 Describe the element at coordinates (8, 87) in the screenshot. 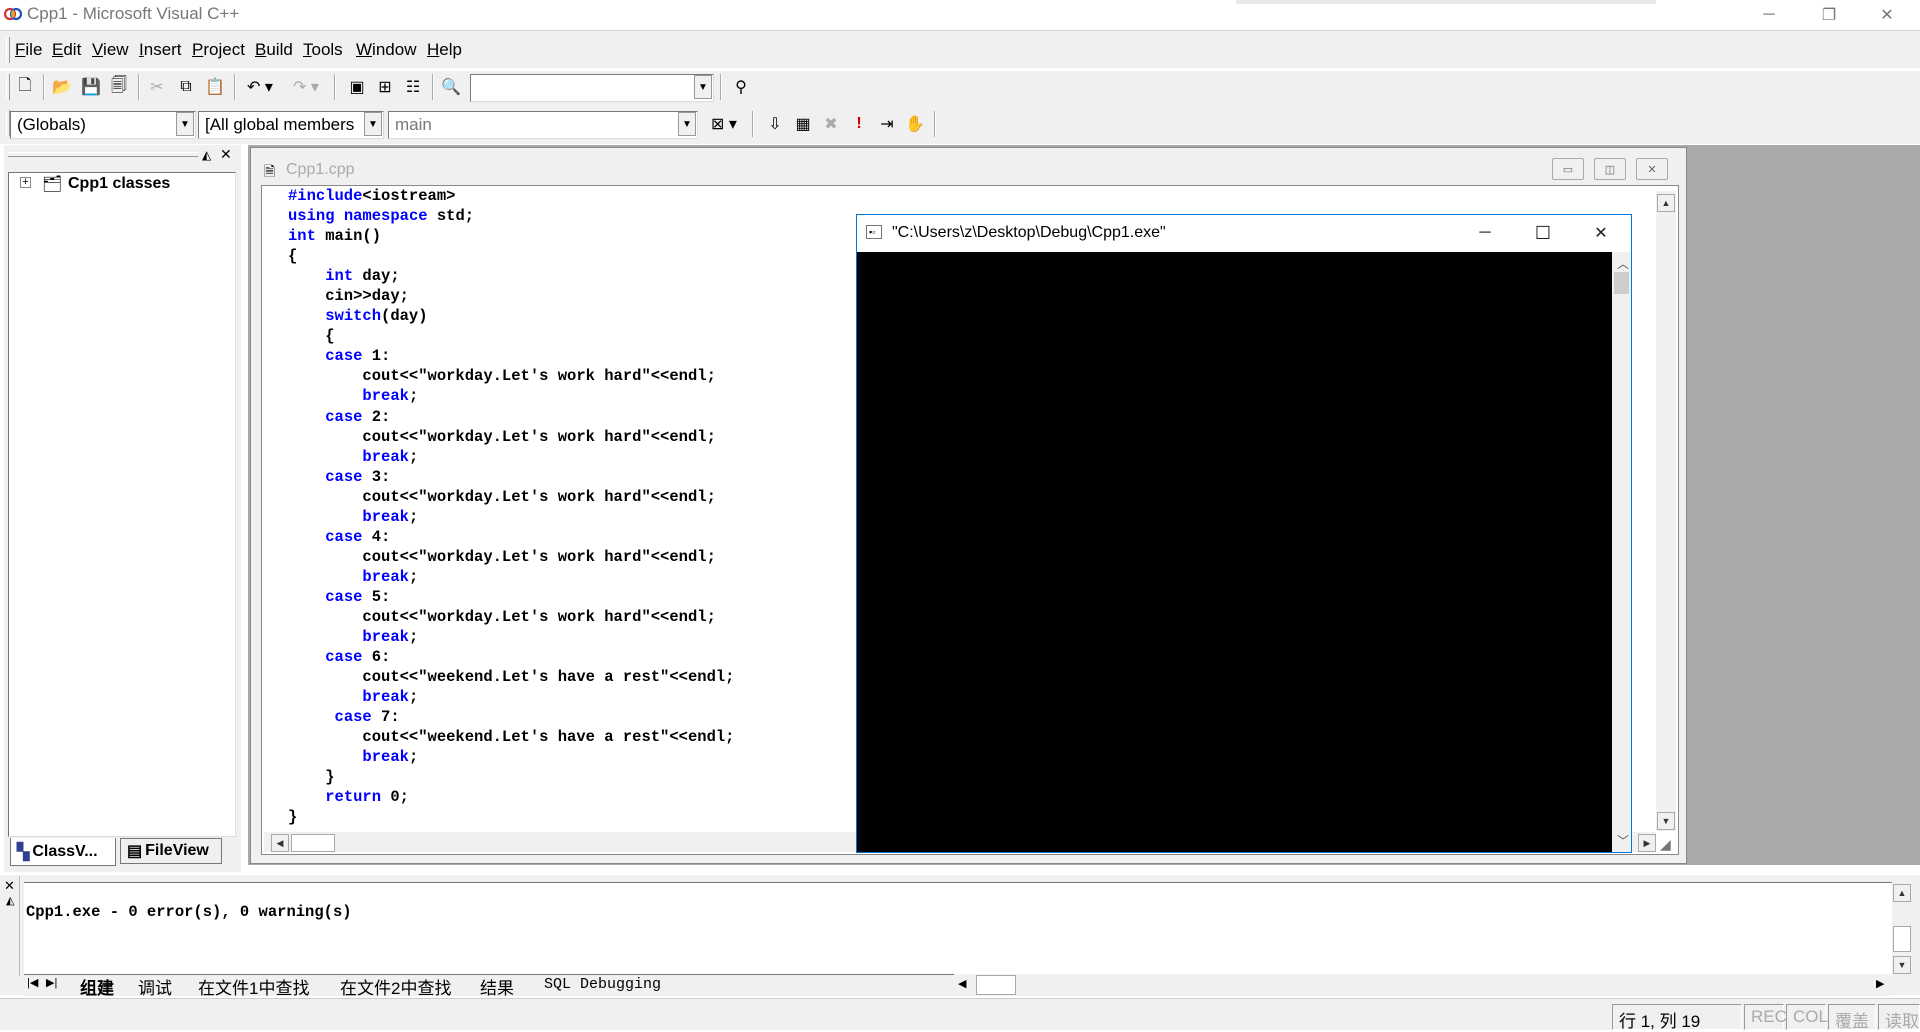

I see `toolbar-grip` at that location.